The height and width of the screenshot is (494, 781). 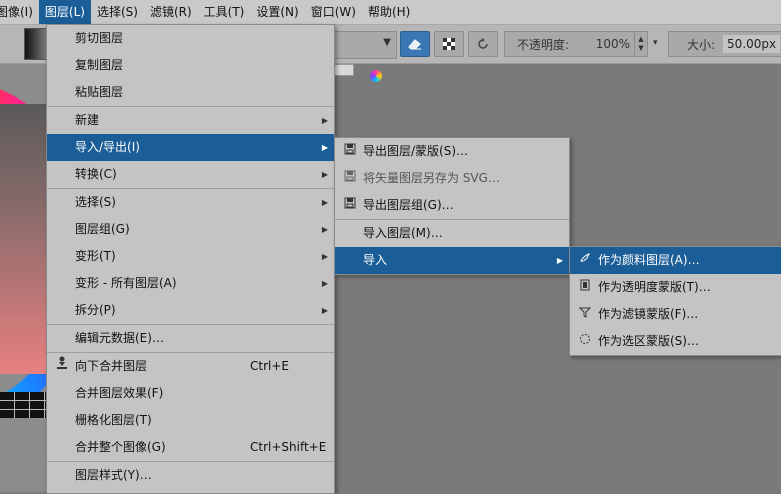 I want to click on menu-window: 窗口(W), so click(x=333, y=12).